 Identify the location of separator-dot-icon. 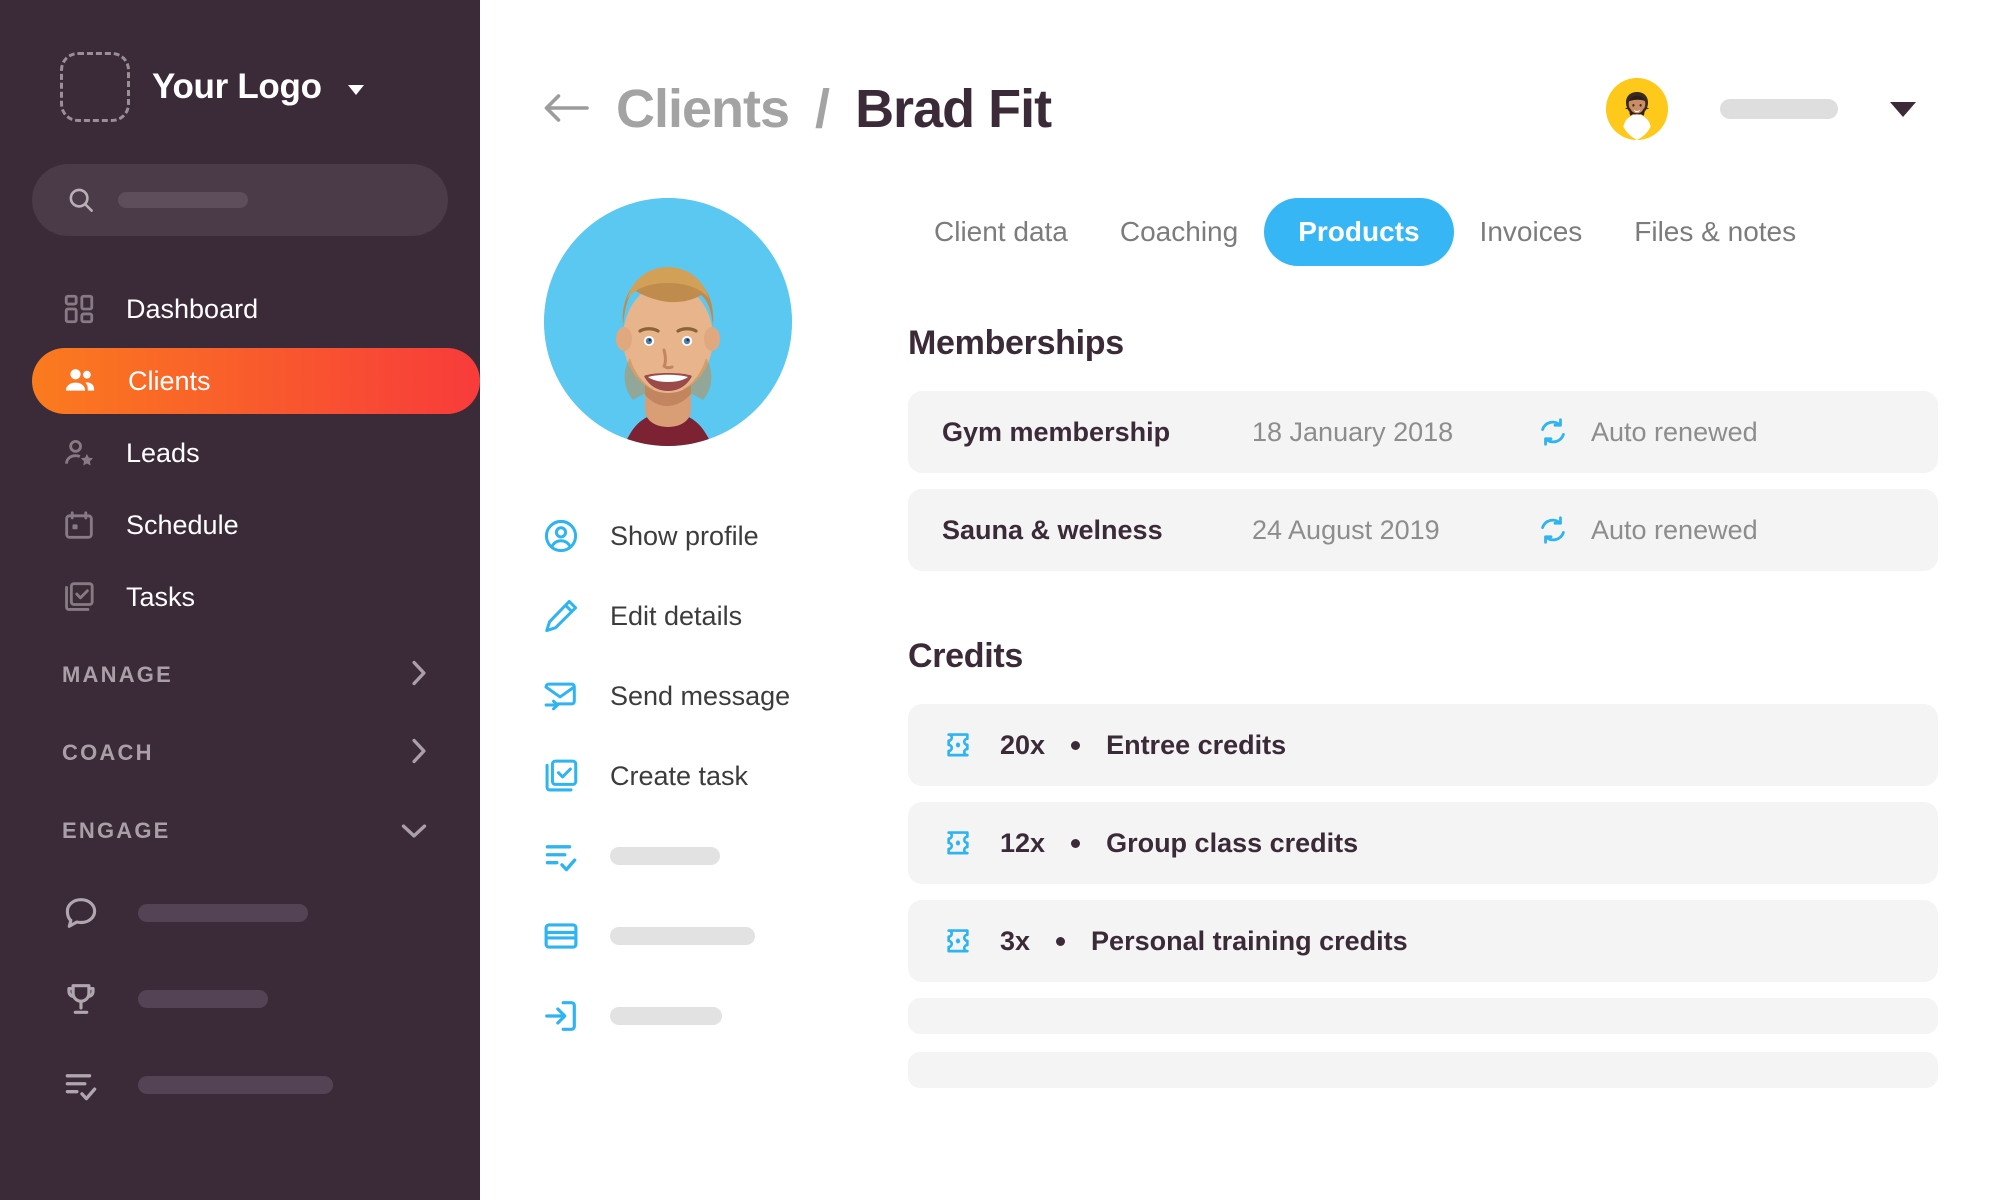
(1061, 941).